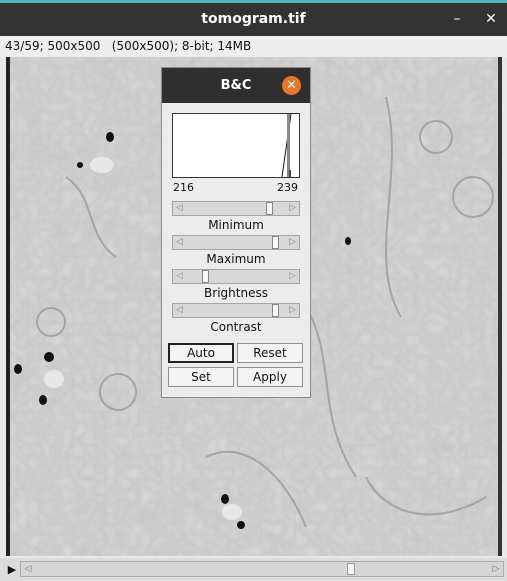 Image resolution: width=507 pixels, height=581 pixels. What do you see at coordinates (236, 145) in the screenshot?
I see `histogram-plot` at bounding box center [236, 145].